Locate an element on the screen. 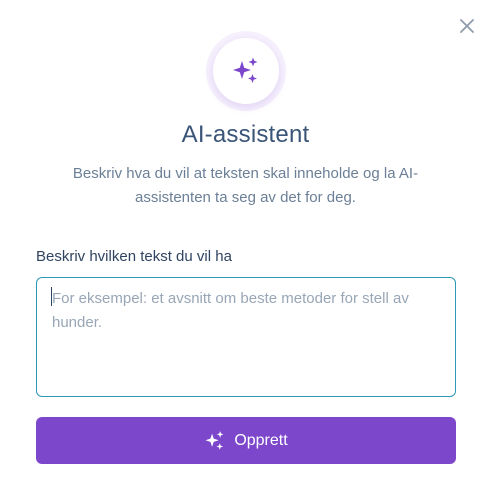 The image size is (491, 500). hero-icon-badge is located at coordinates (245, 71).